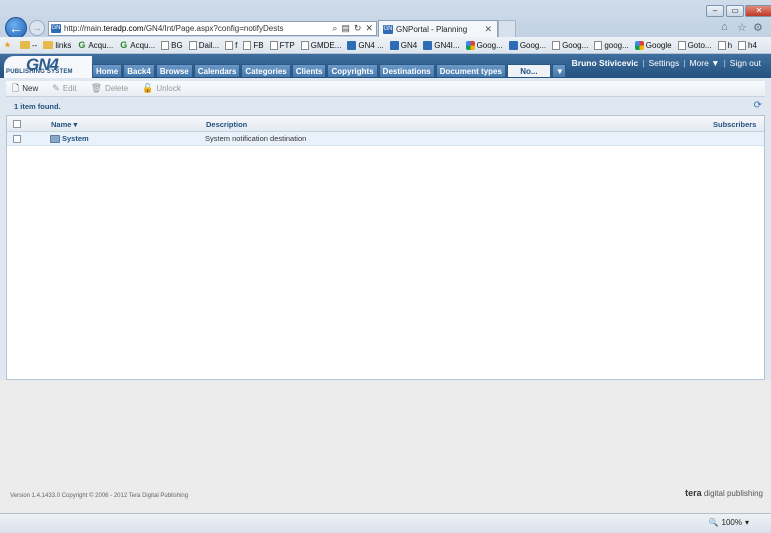 This screenshot has height=533, width=771. Describe the element at coordinates (345, 28) in the screenshot. I see `compat-view-icon: ▤` at that location.